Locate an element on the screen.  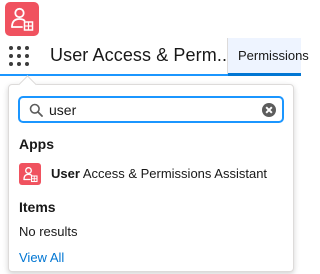
clear-icon is located at coordinates (269, 110).